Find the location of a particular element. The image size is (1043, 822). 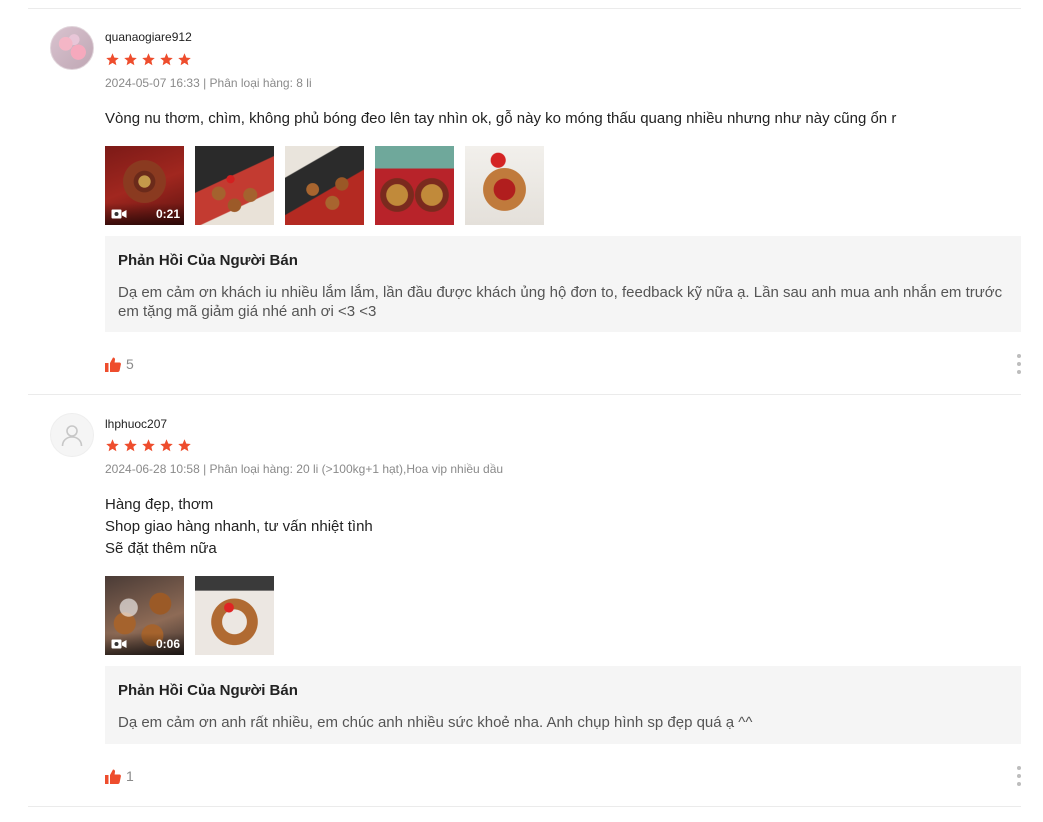

review-text-line: Shop giao hàng nhanh, tư vấn nhiệt tình is located at coordinates (239, 526).